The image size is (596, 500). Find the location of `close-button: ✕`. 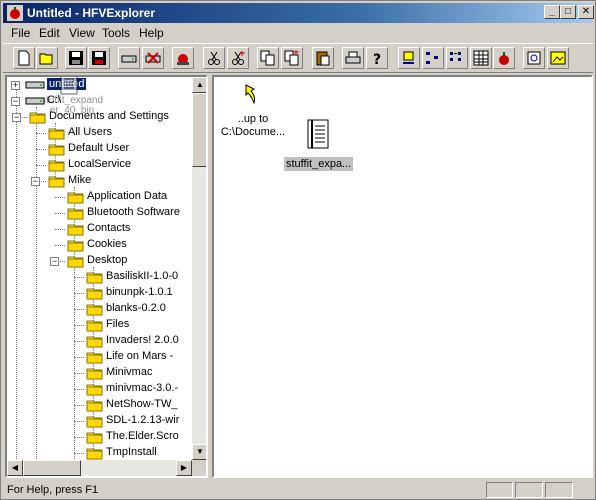

close-button: ✕ is located at coordinates (586, 12).